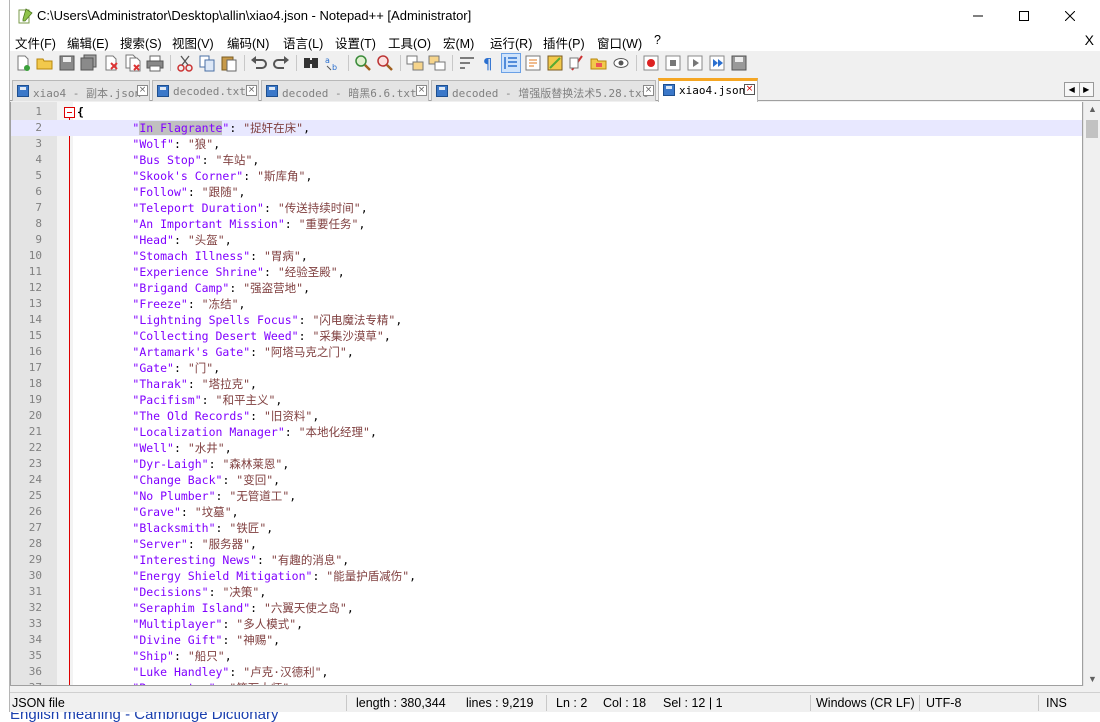  Describe the element at coordinates (511, 42) in the screenshot. I see `menu-run: 运行(R)` at that location.